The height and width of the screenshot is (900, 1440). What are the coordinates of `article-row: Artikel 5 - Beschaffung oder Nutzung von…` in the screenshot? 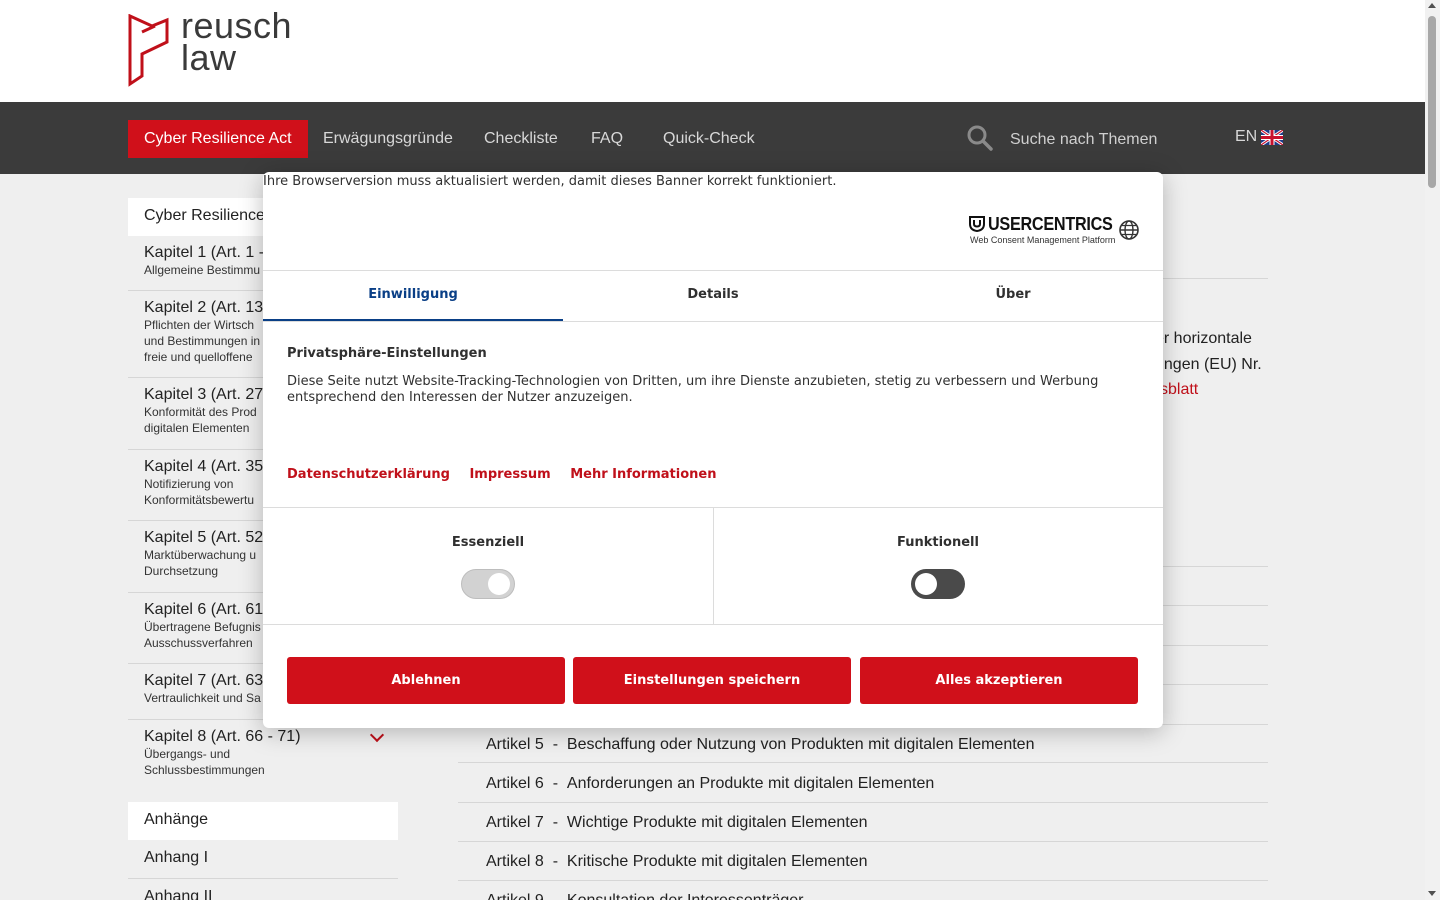 It's located at (863, 743).